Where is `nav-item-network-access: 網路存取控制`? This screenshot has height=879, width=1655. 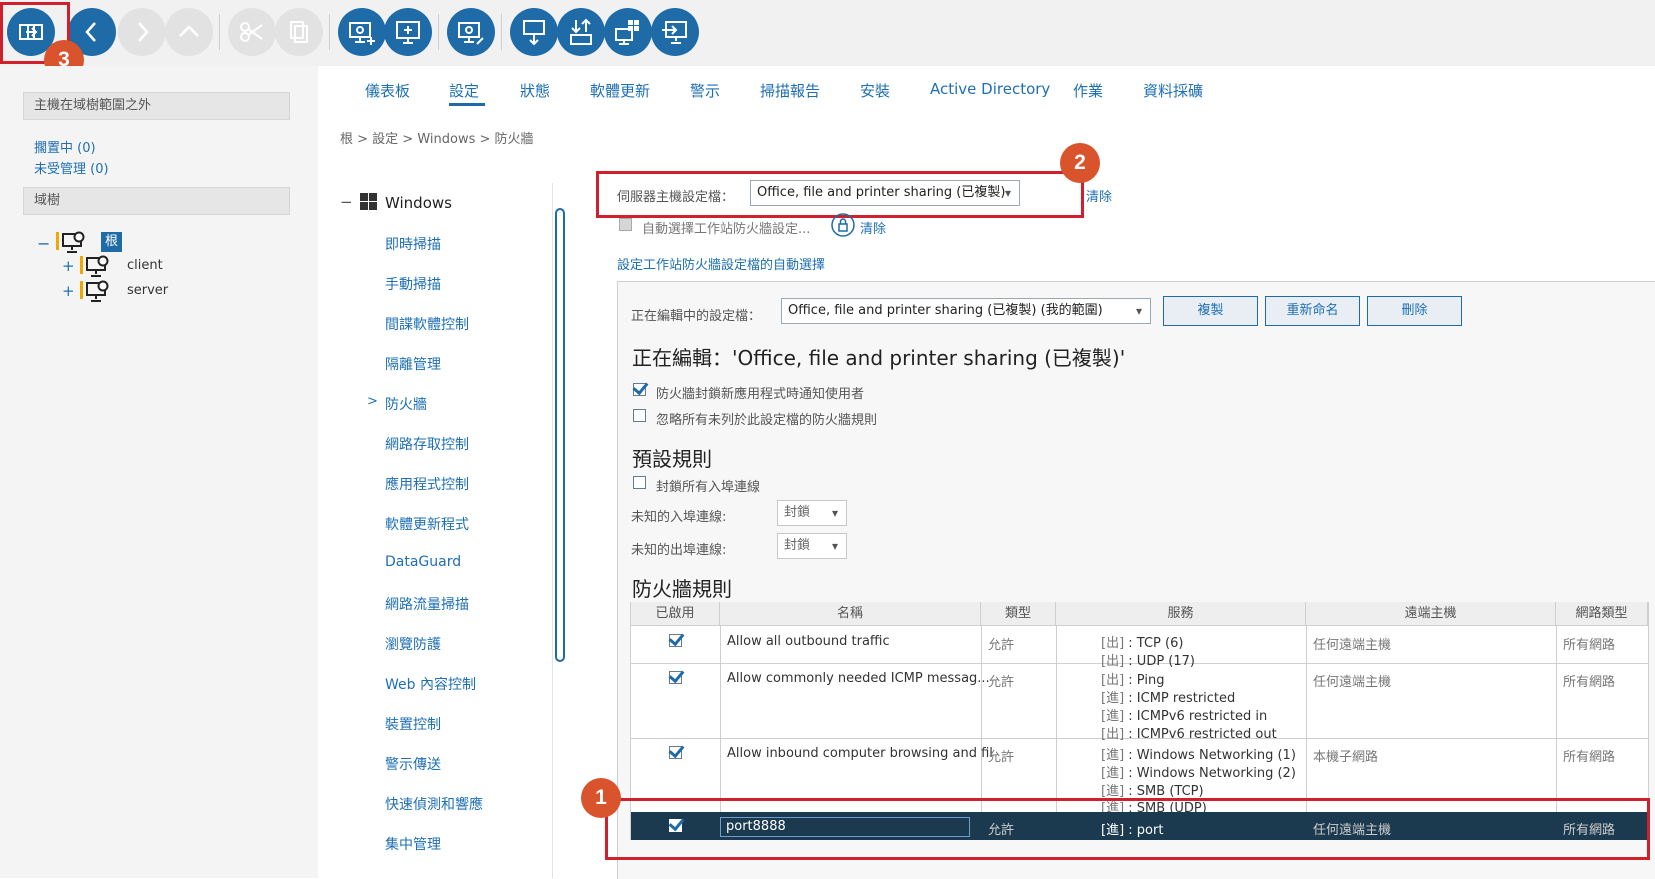 nav-item-network-access: 網路存取控制 is located at coordinates (427, 444).